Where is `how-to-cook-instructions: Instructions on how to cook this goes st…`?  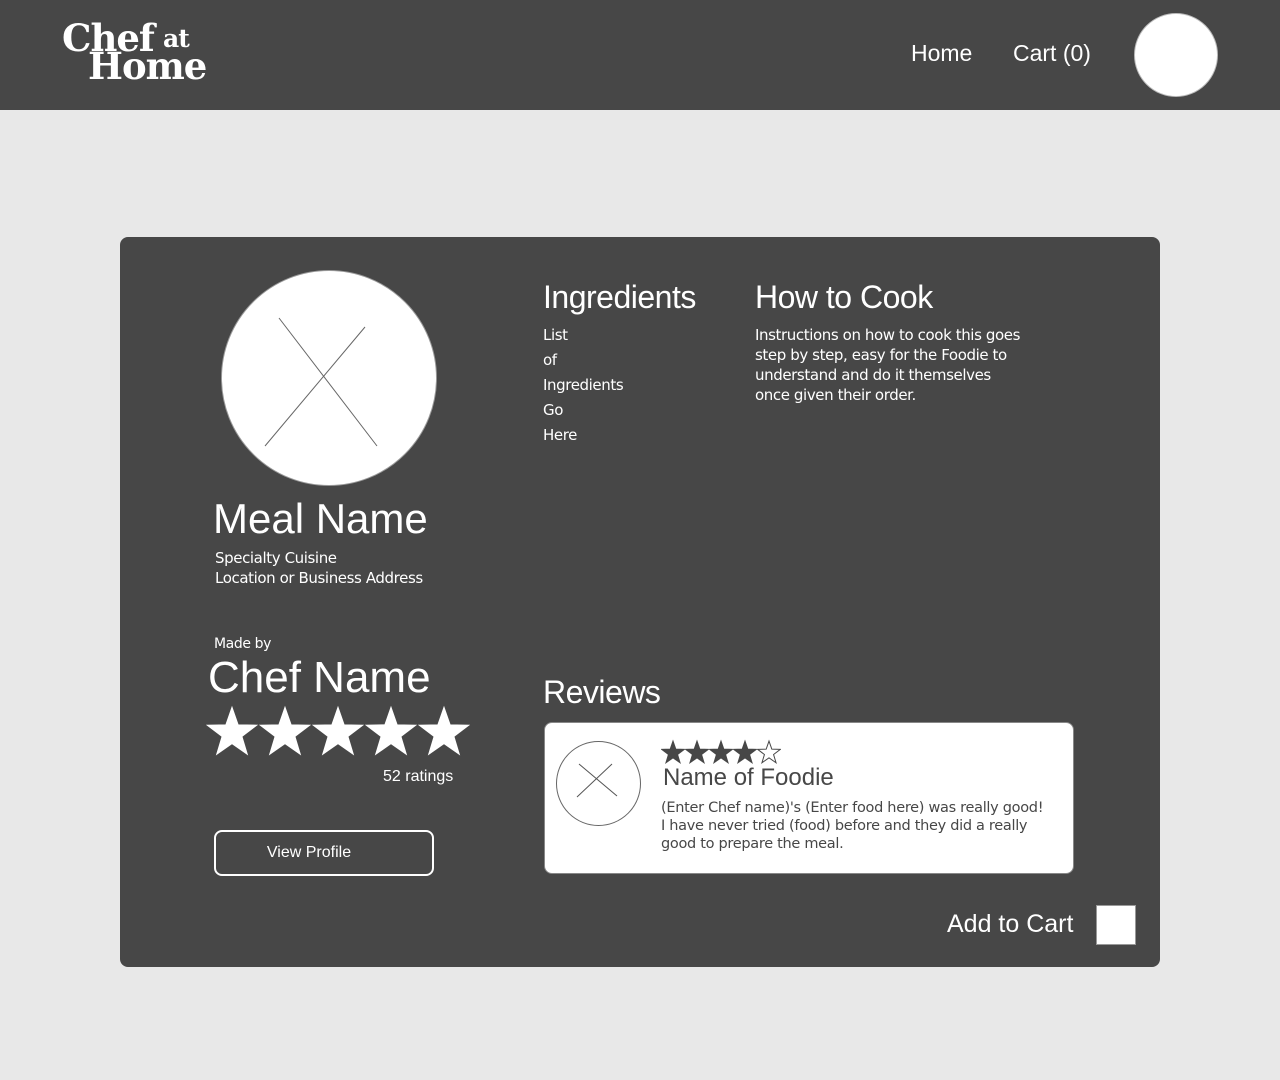 how-to-cook-instructions: Instructions on how to cook this goes st… is located at coordinates (888, 365).